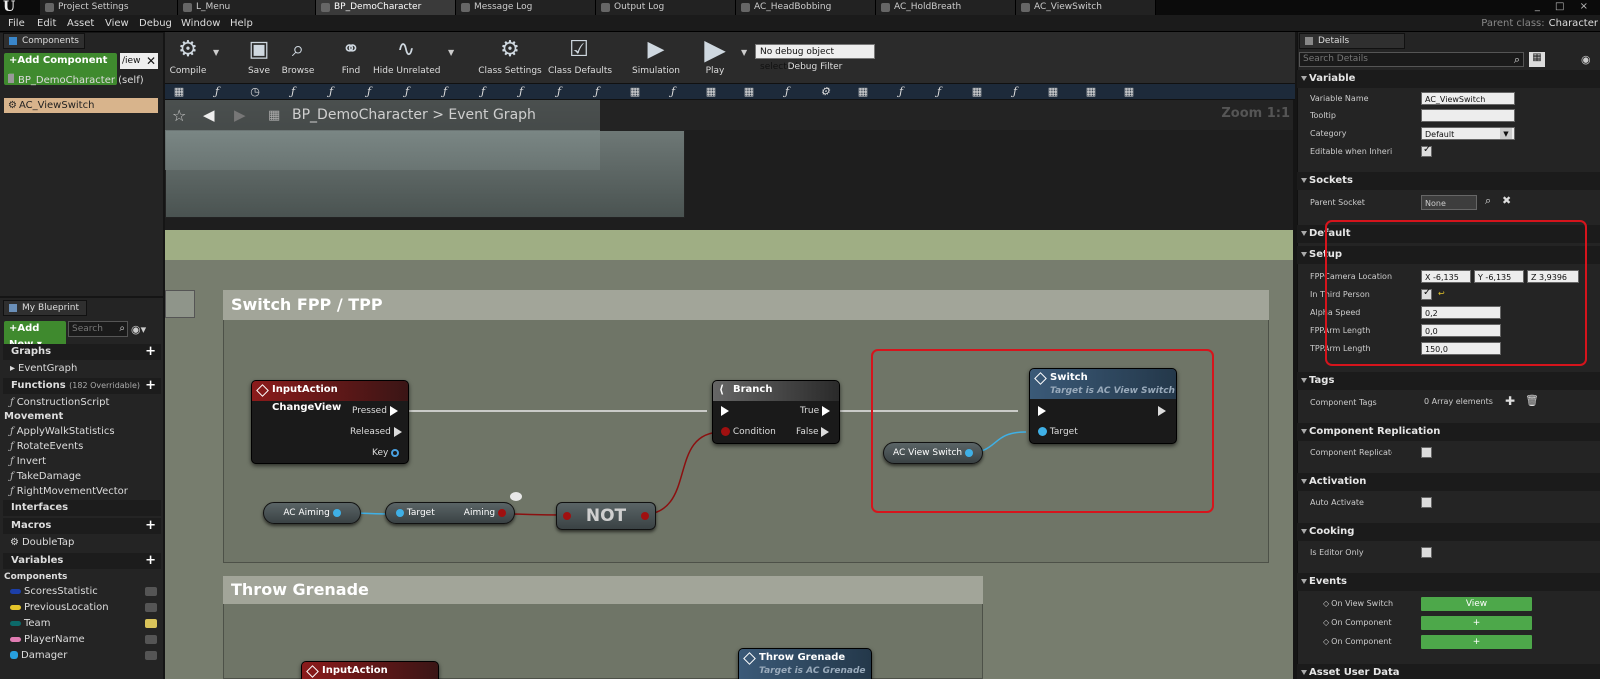  I want to click on section-tags: Tags, so click(1448, 381).